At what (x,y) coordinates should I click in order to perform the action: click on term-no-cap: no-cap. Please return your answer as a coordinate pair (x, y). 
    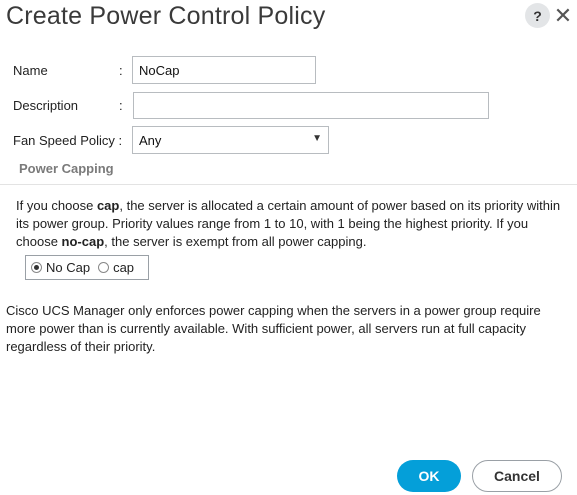
    Looking at the image, I should click on (83, 241).